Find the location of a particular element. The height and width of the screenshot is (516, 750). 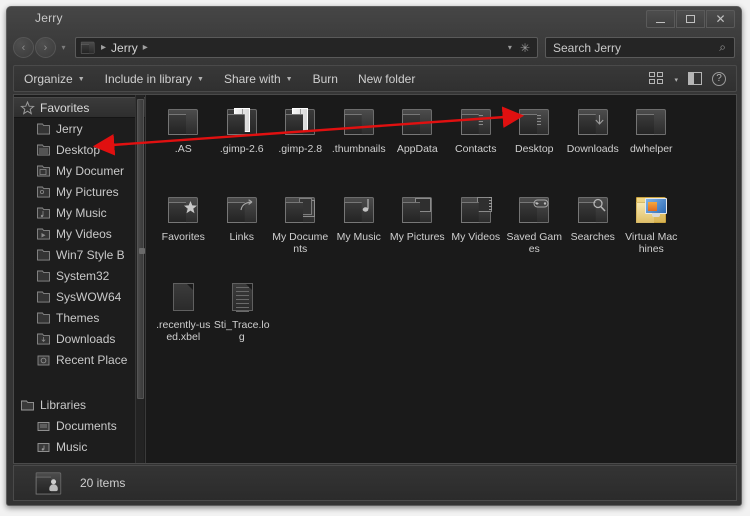

status-bar: 20 items is located at coordinates (375, 483).